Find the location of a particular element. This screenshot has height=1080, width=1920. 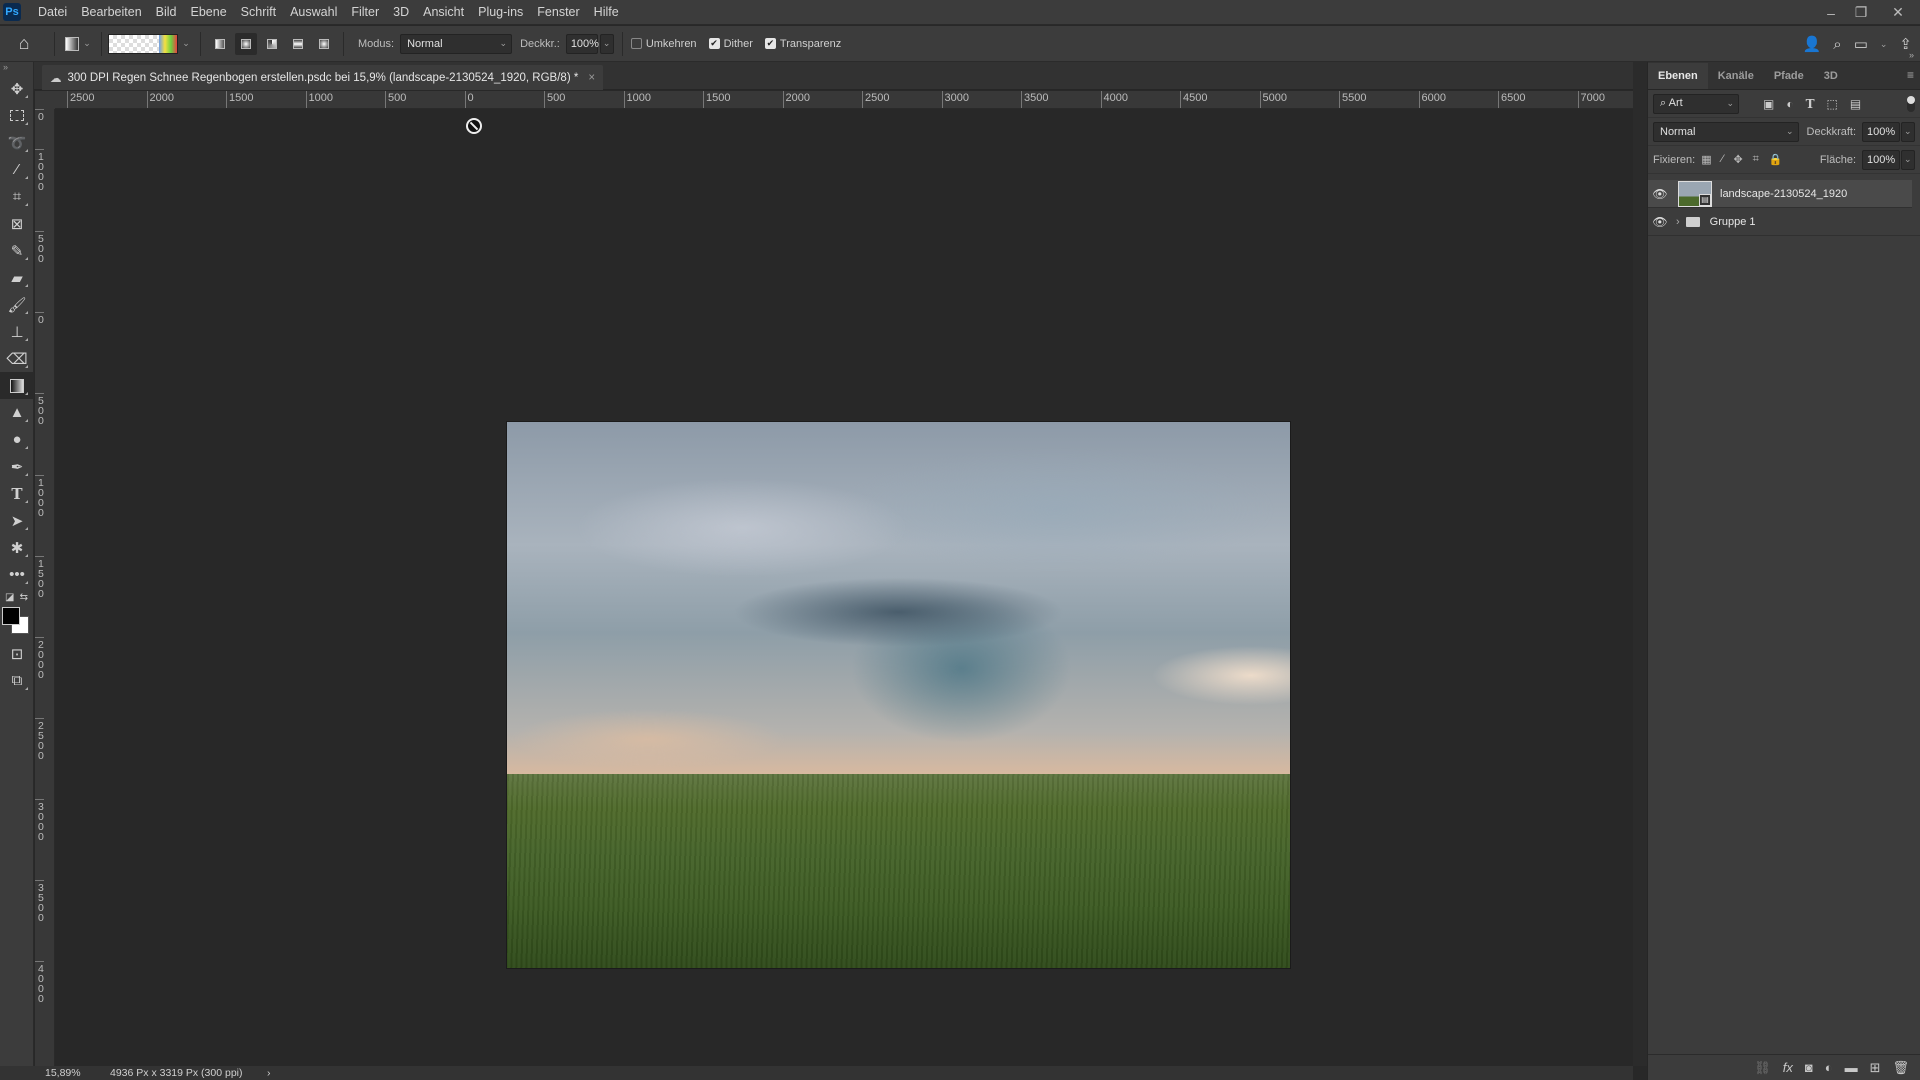

opacity-dropdown: ⌄ is located at coordinates (606, 43).